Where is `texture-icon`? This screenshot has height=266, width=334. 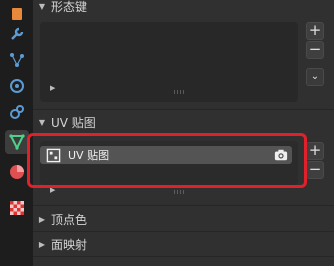 texture-icon is located at coordinates (17, 208).